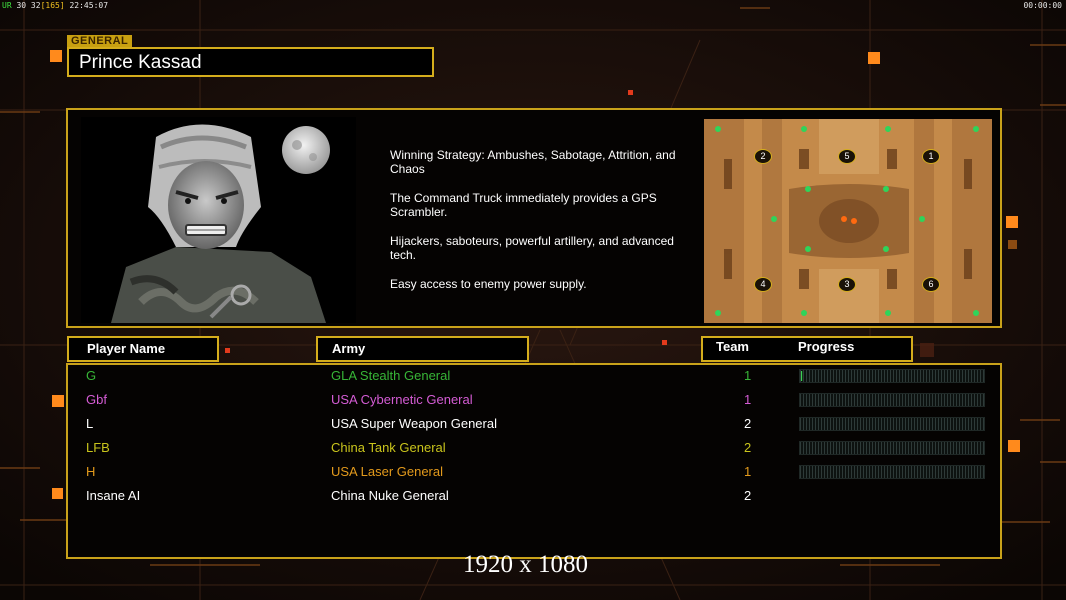 The width and height of the screenshot is (1066, 600). What do you see at coordinates (847, 284) in the screenshot?
I see `start-position-marker: 3` at bounding box center [847, 284].